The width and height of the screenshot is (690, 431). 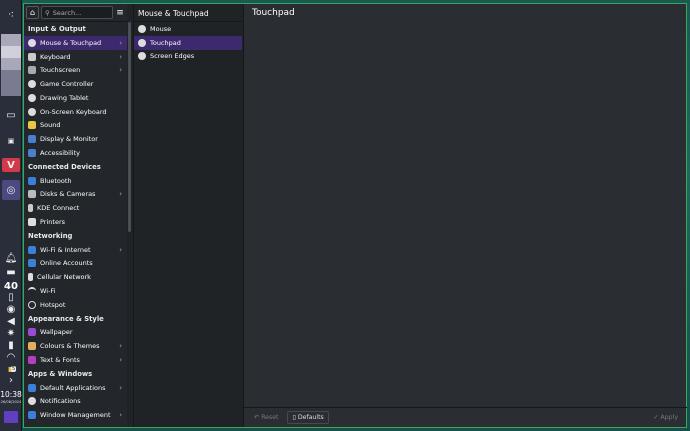 I want to click on subpanel-item-label: Touchpad, so click(x=165, y=42).